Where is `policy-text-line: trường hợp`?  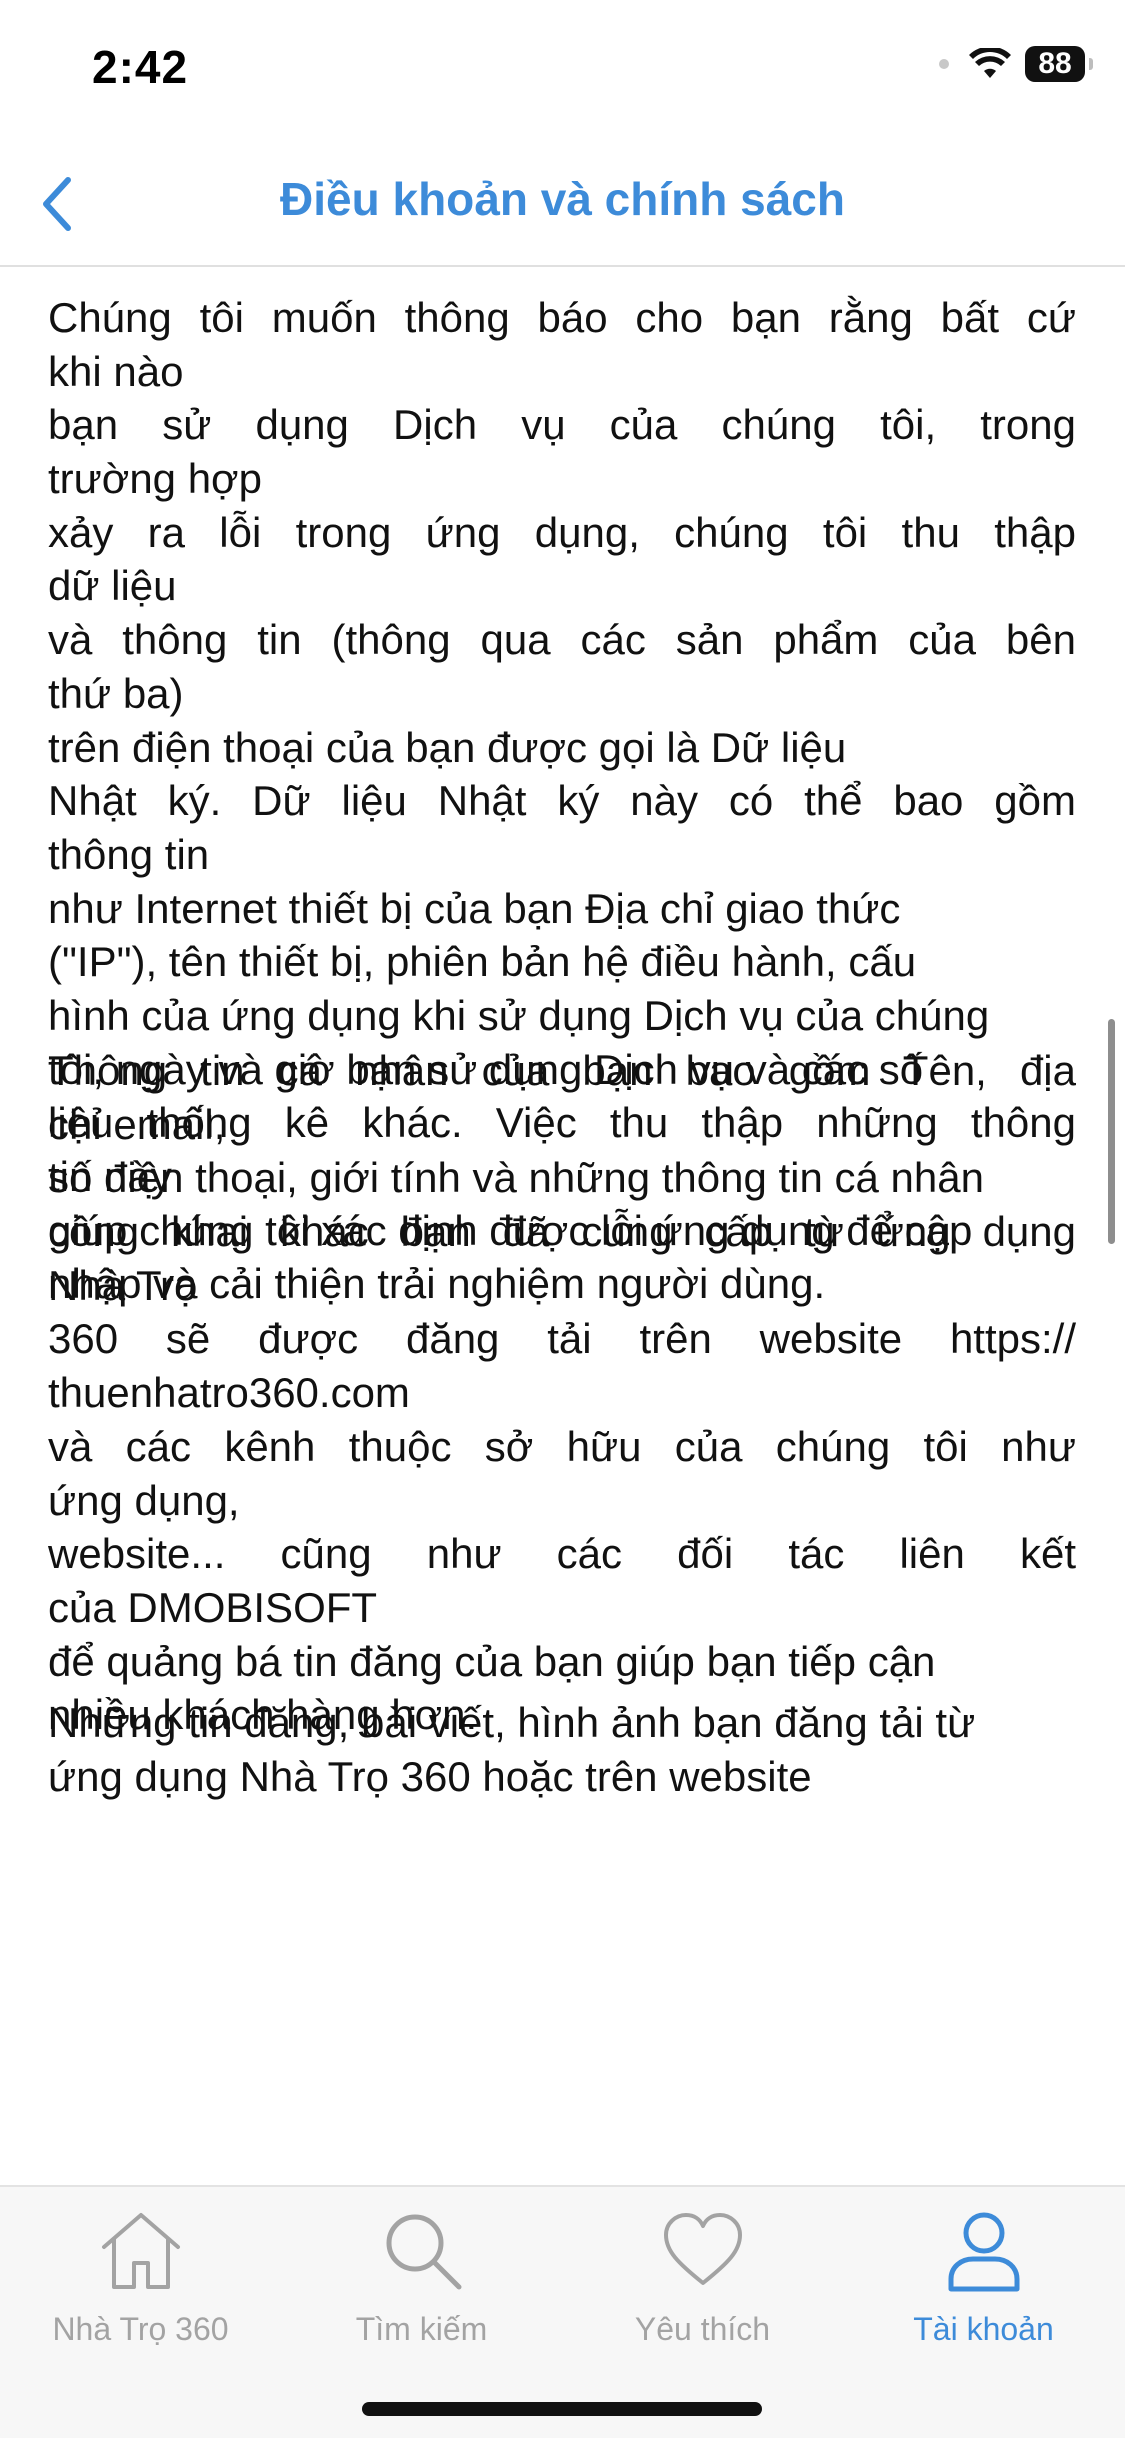 policy-text-line: trường hợp is located at coordinates (155, 479).